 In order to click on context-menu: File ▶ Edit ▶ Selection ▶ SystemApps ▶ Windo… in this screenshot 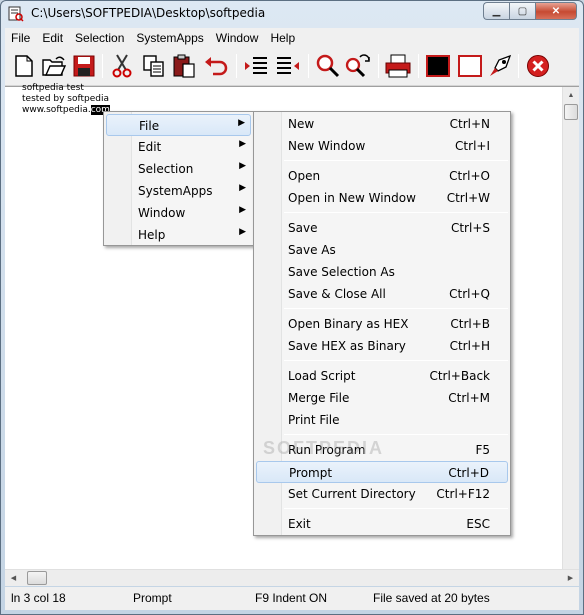, I will do `click(178, 178)`.